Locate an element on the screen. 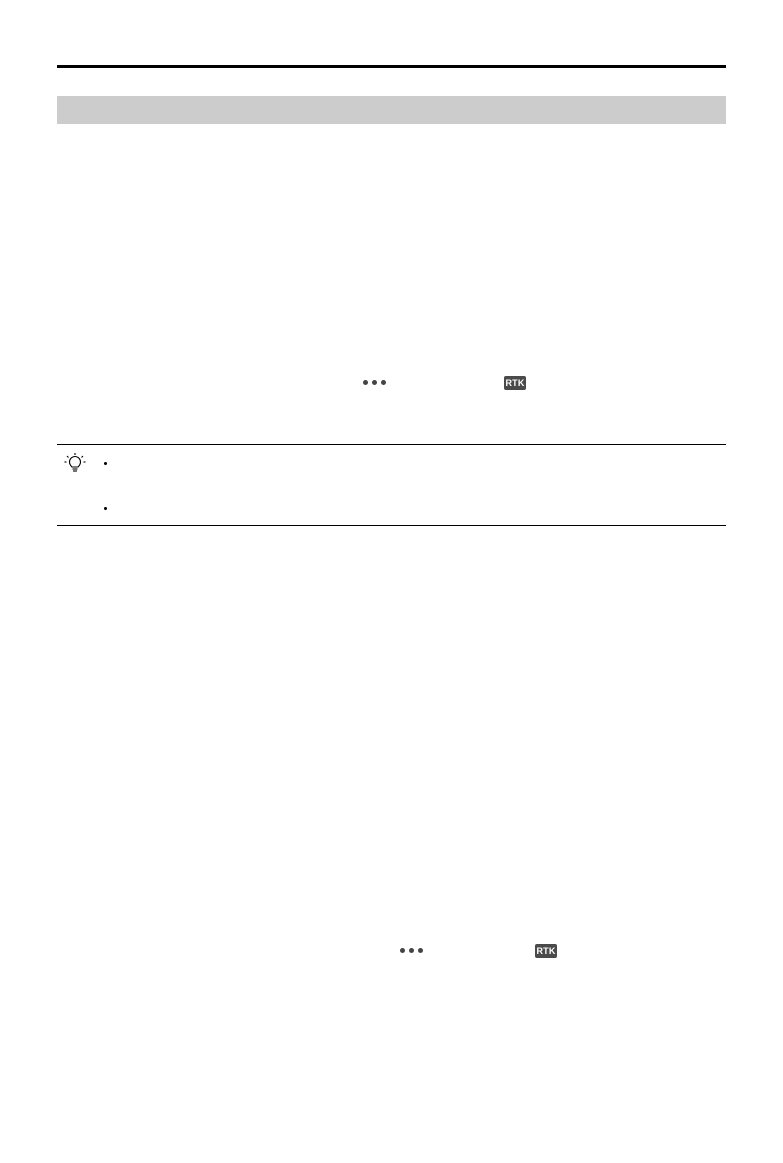  header-rule is located at coordinates (391, 66).